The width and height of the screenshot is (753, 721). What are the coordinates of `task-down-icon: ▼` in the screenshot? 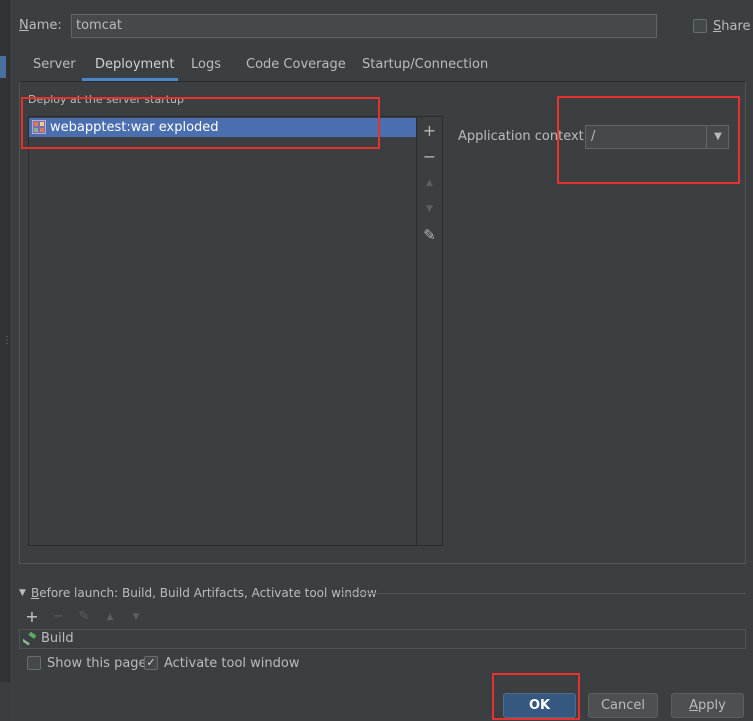 It's located at (136, 617).